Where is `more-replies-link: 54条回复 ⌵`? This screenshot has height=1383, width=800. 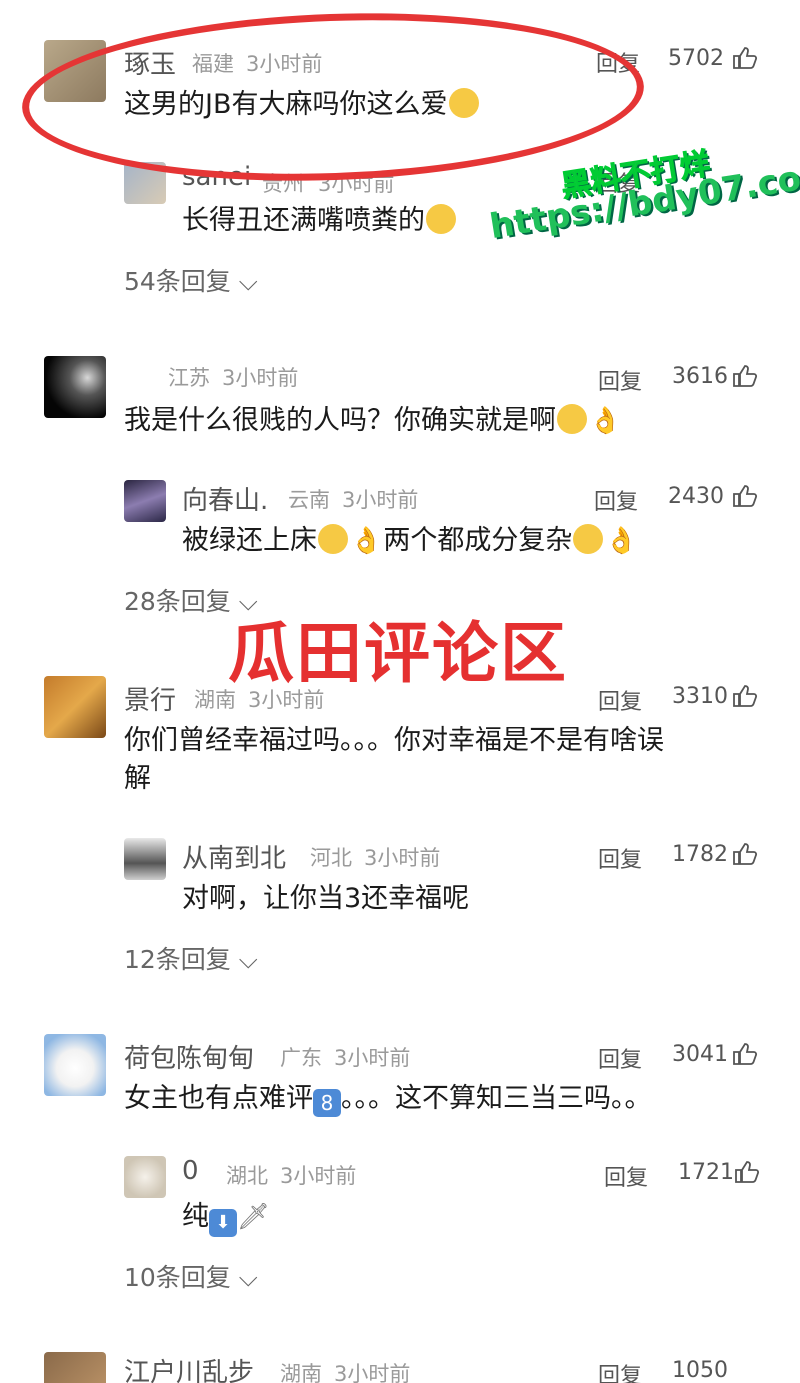 more-replies-link: 54条回复 ⌵ is located at coordinates (191, 280).